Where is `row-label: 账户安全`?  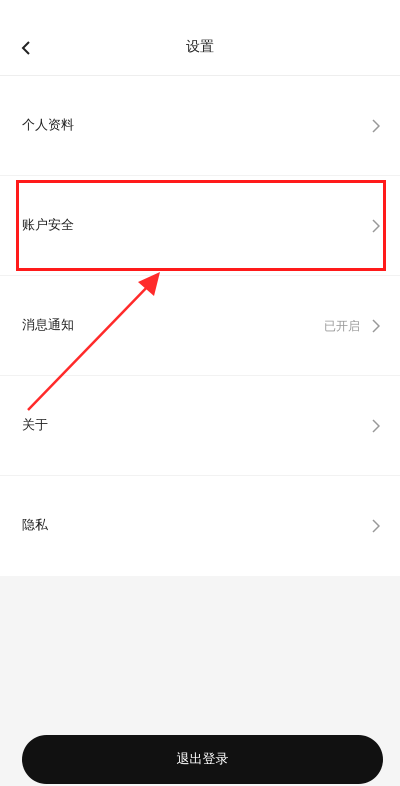
row-label: 账户安全 is located at coordinates (48, 225).